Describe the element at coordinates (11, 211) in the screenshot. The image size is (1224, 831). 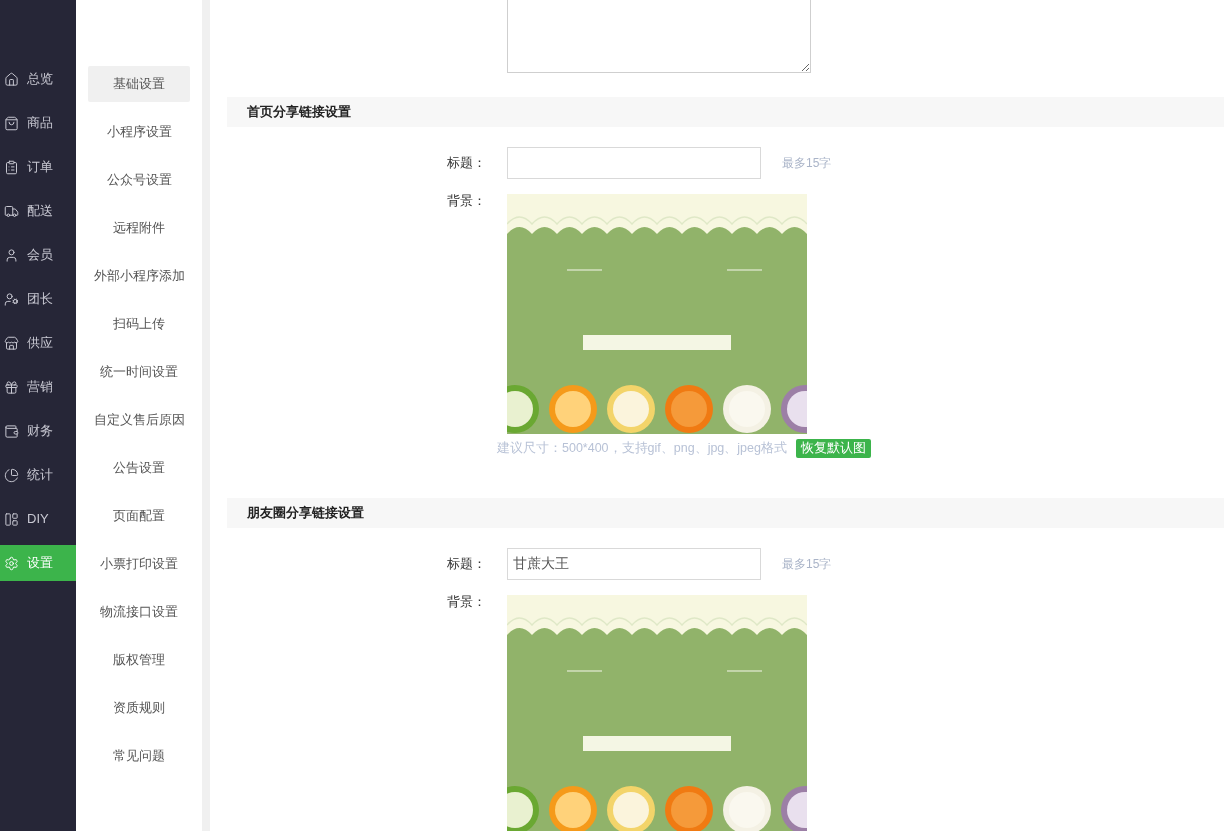
I see `truck-icon` at that location.